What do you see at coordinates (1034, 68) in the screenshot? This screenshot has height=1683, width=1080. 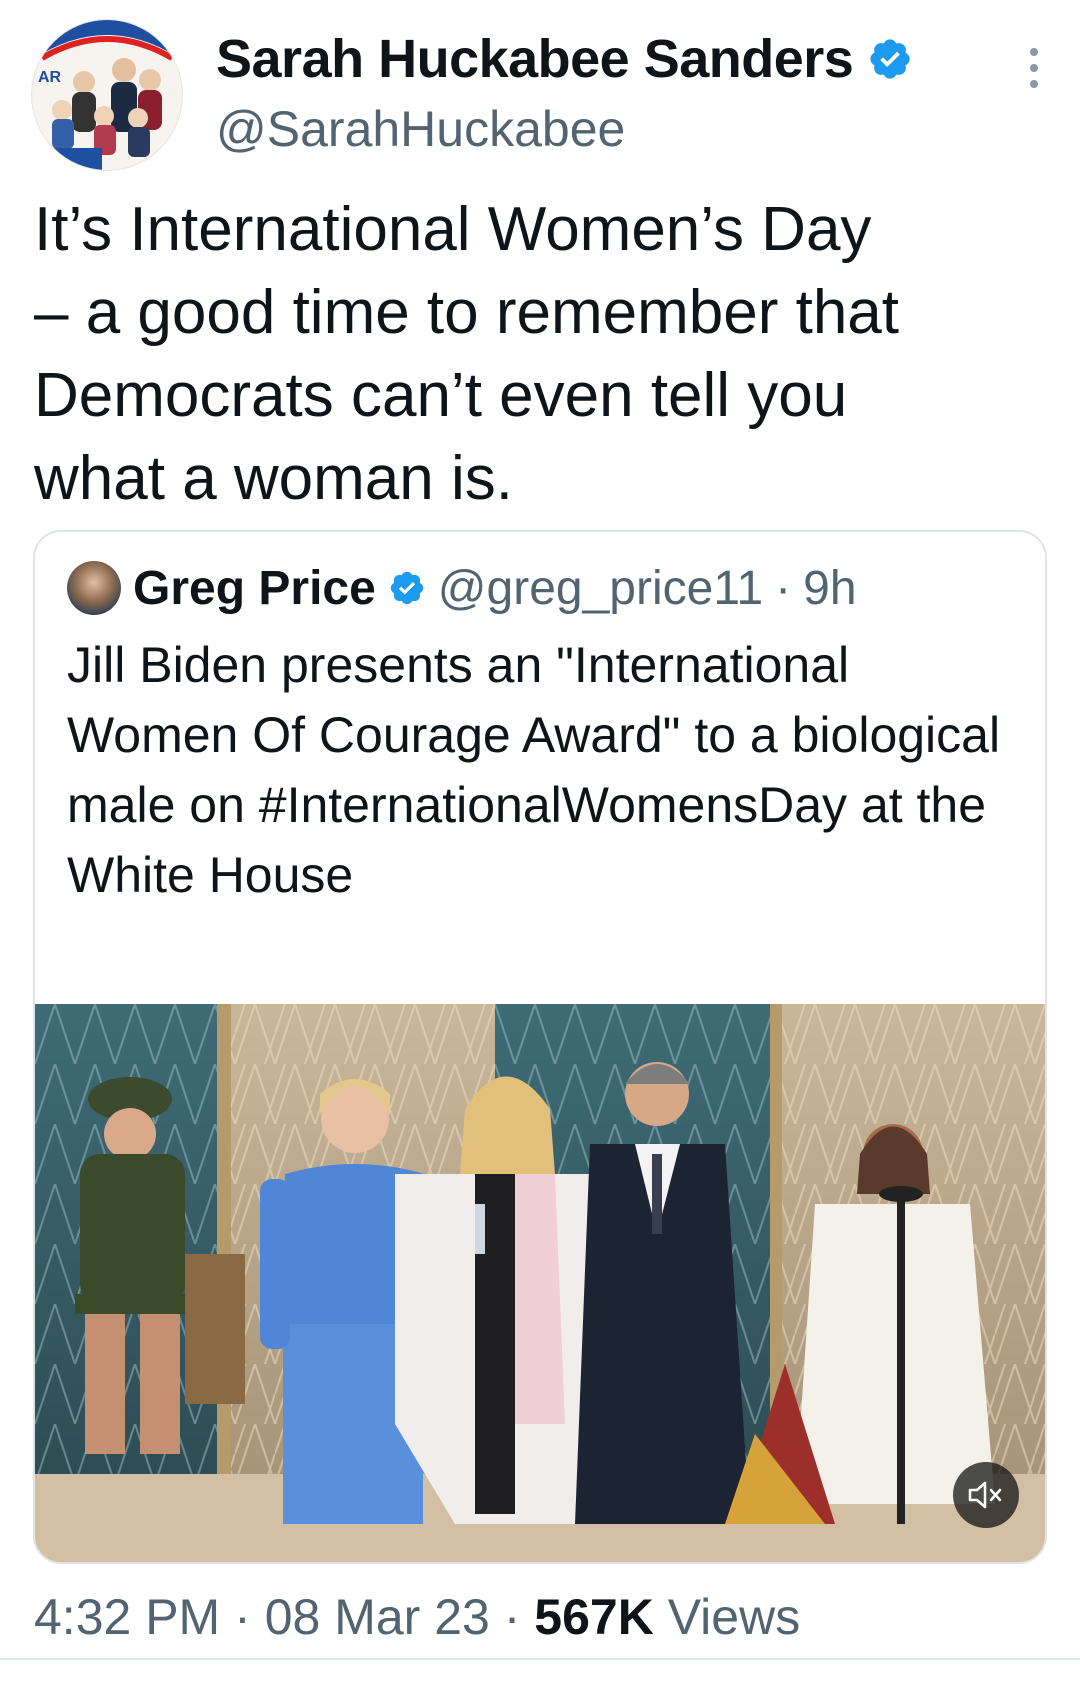 I see `more-options-icon` at bounding box center [1034, 68].